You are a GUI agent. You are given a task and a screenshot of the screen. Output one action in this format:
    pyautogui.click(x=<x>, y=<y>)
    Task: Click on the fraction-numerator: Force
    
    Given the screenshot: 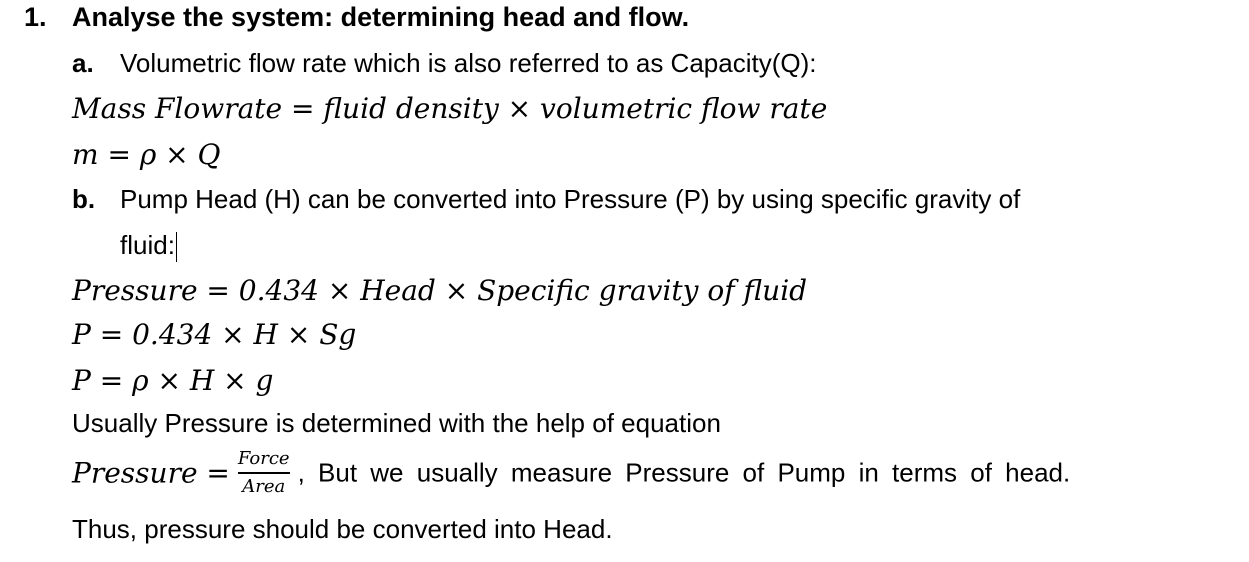 What is the action you would take?
    pyautogui.click(x=263, y=458)
    